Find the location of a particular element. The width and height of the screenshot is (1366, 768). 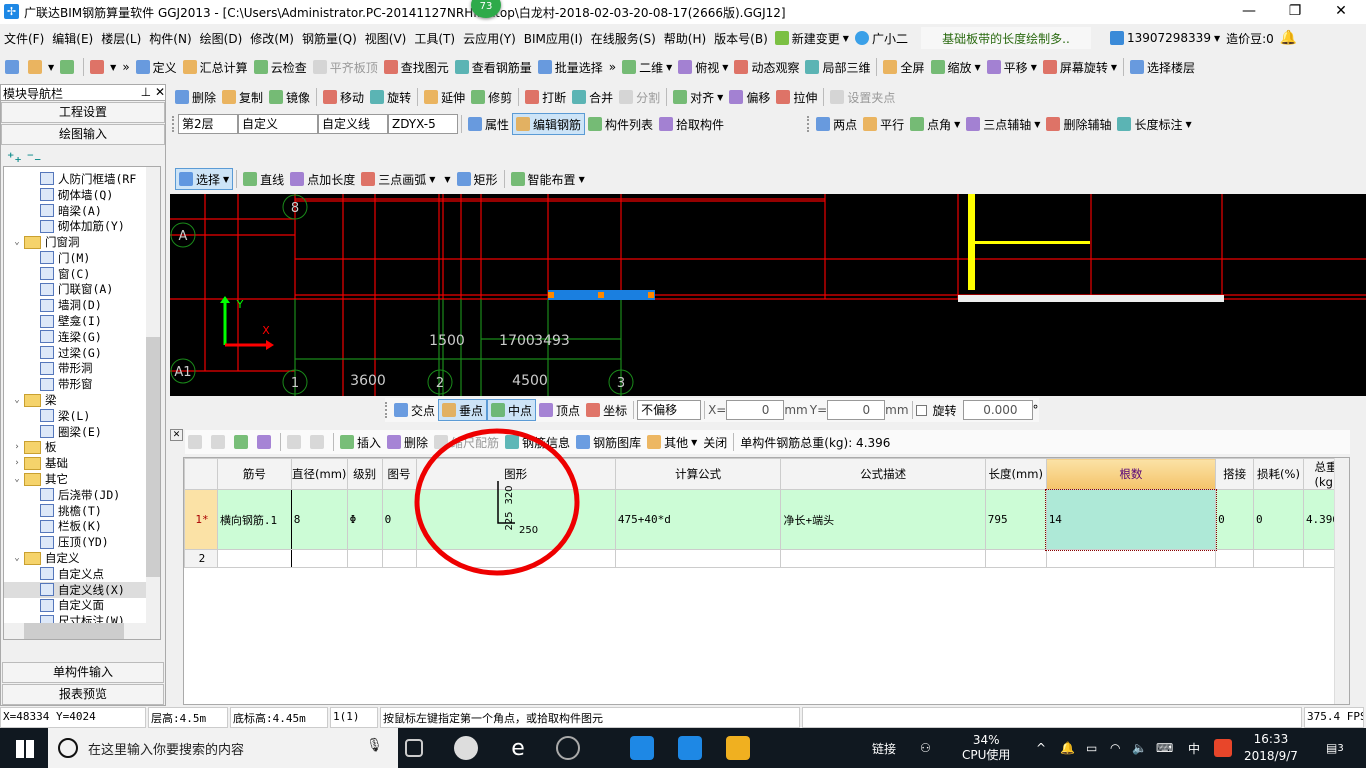

first-button is located at coordinates (196, 442).